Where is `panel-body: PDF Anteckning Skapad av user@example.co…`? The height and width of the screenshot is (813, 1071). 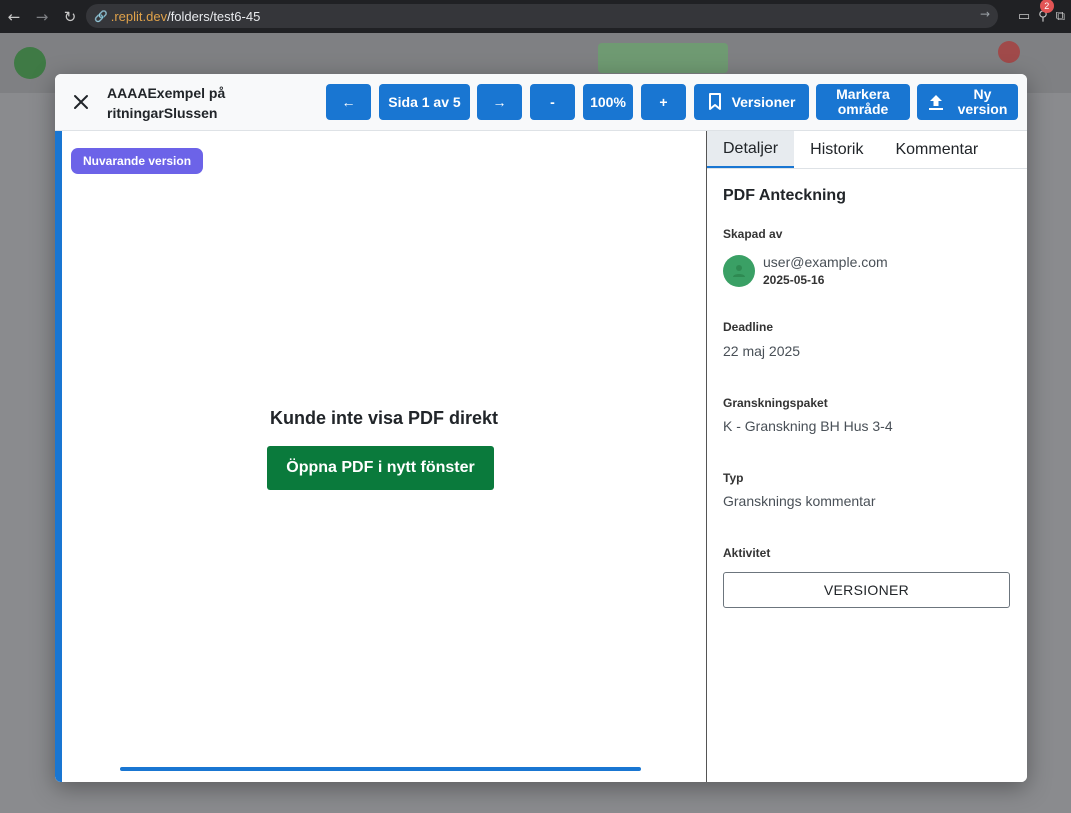 panel-body: PDF Anteckning Skapad av user@example.co… is located at coordinates (868, 397).